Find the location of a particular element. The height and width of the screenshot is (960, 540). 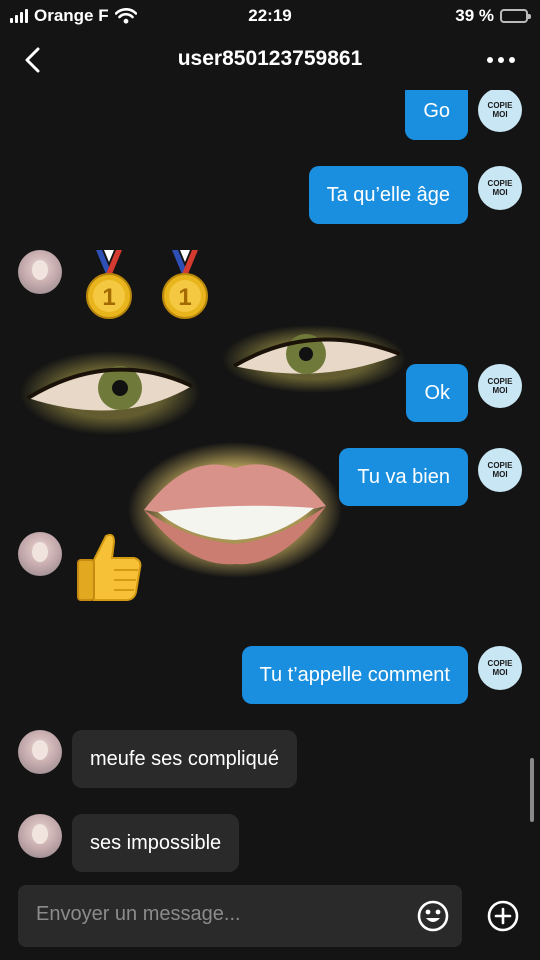

message-bubble-outgoing: Ta qu’elle âge is located at coordinates (388, 195).